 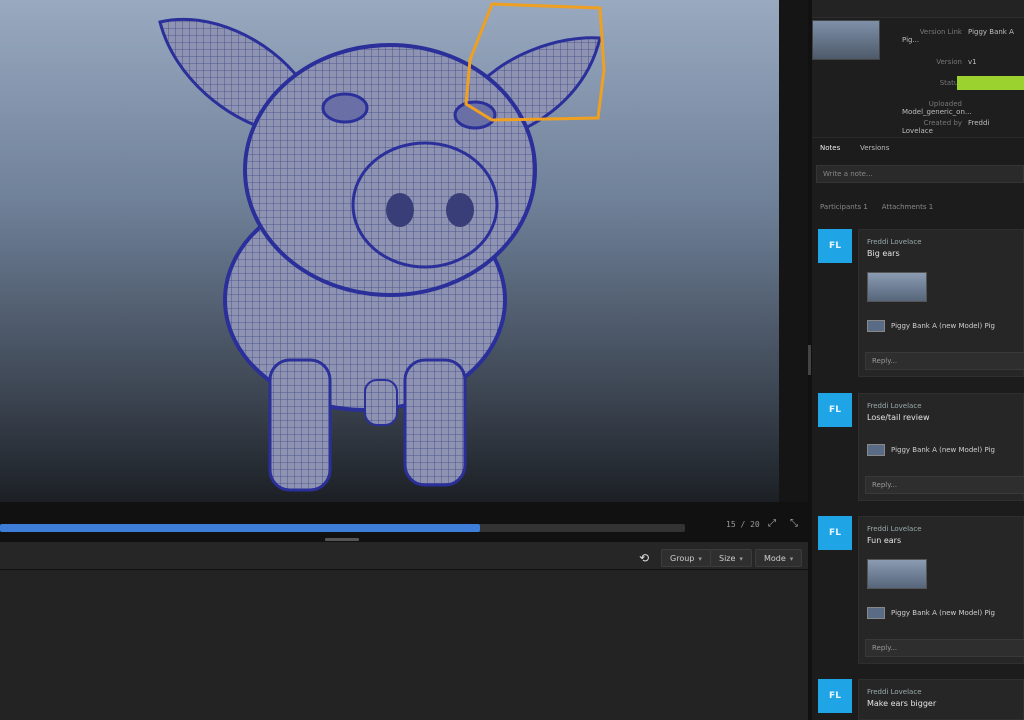 What do you see at coordinates (918, 9) in the screenshot?
I see `details-header` at bounding box center [918, 9].